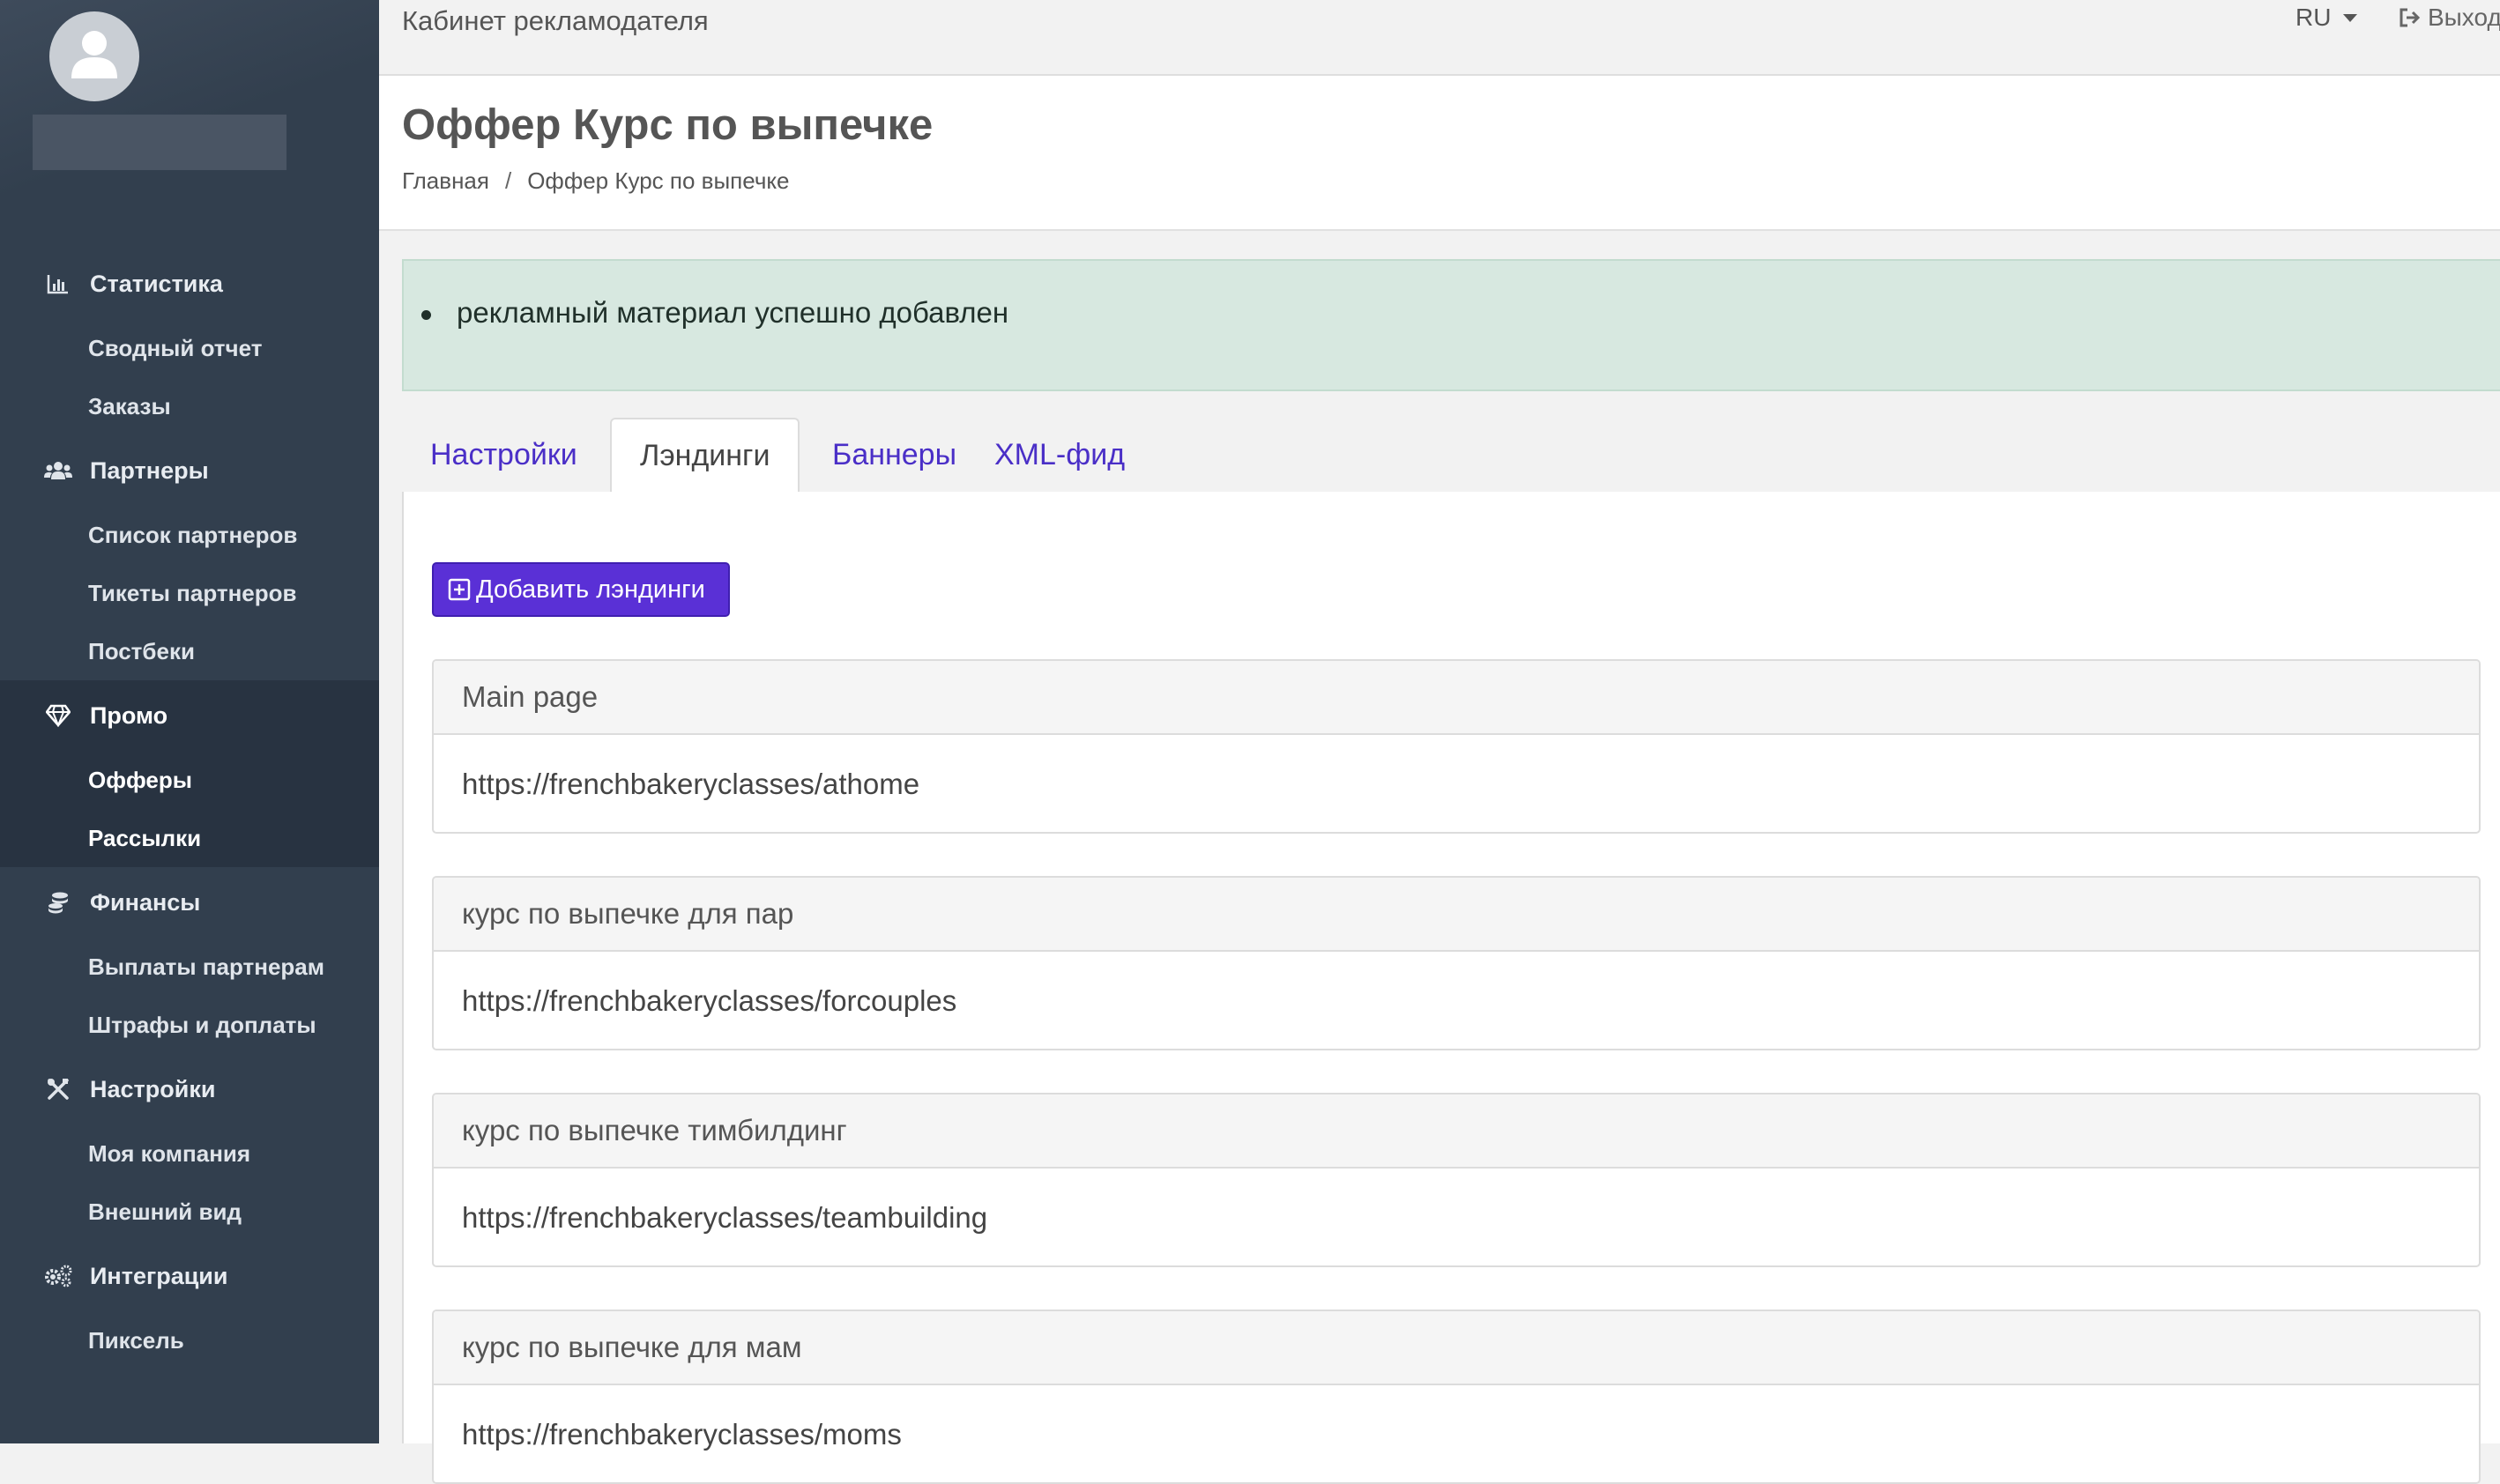 The height and width of the screenshot is (1484, 2500). Describe the element at coordinates (58, 715) in the screenshot. I see `diamond-icon` at that location.